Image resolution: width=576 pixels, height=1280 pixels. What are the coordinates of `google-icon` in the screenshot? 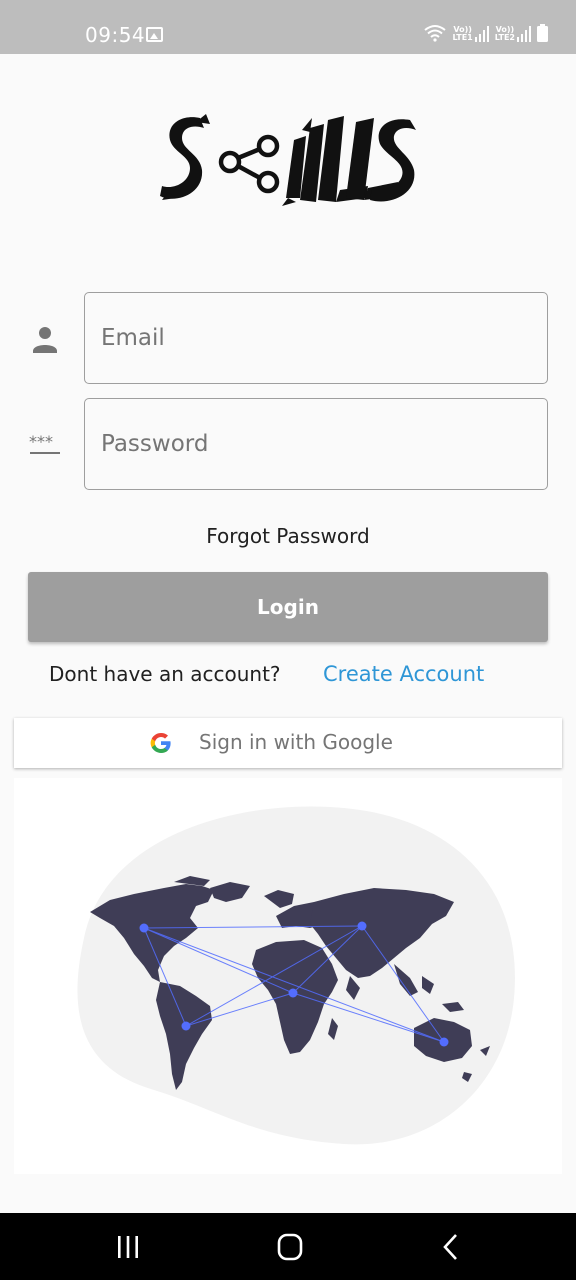 It's located at (160, 743).